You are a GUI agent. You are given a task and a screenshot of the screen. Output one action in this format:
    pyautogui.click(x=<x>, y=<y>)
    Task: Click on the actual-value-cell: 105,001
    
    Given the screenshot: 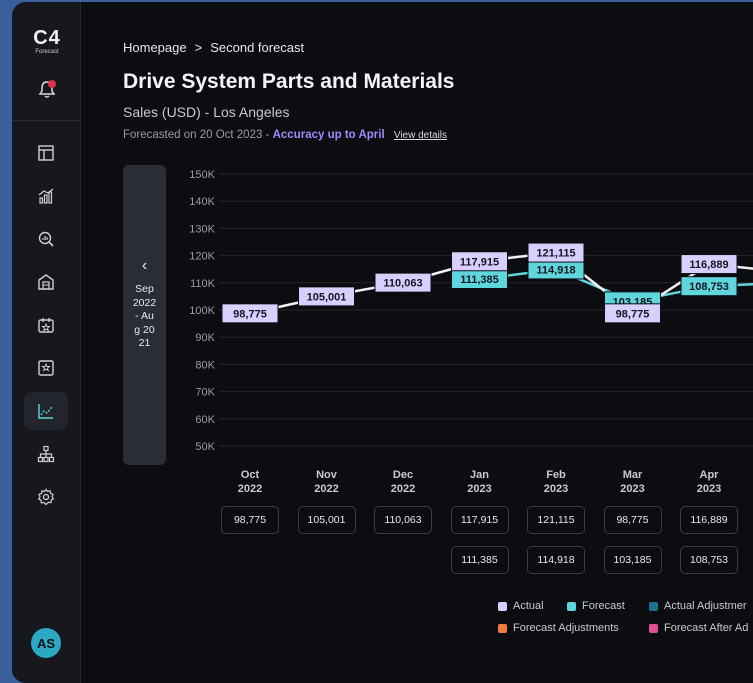 What is the action you would take?
    pyautogui.click(x=326, y=520)
    